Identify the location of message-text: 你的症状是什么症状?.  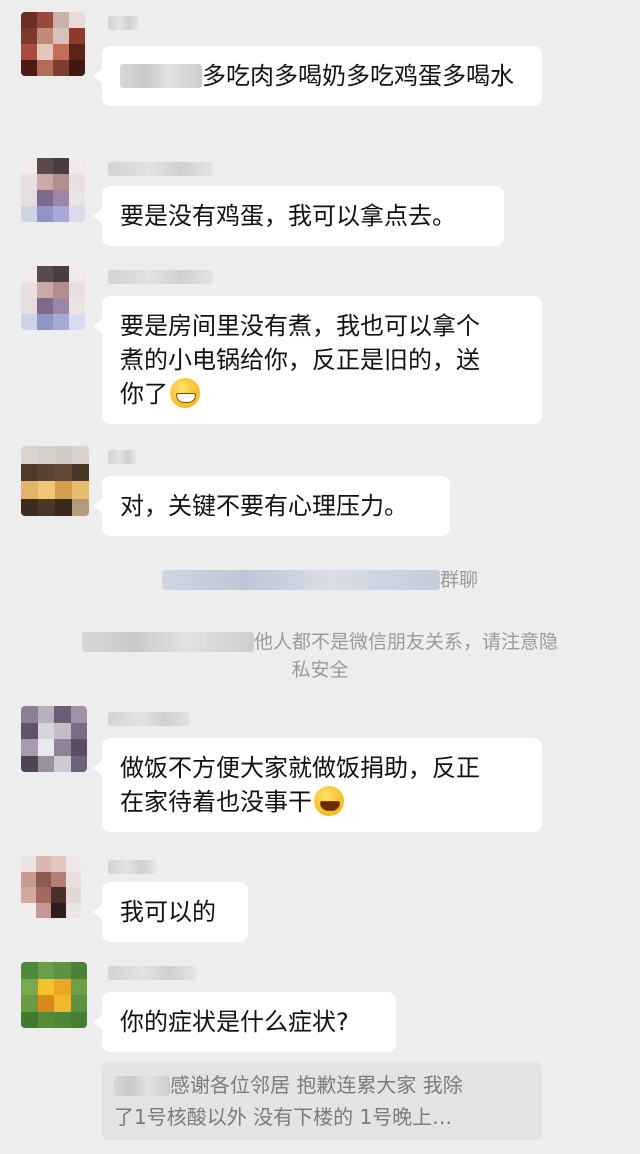
(234, 1022).